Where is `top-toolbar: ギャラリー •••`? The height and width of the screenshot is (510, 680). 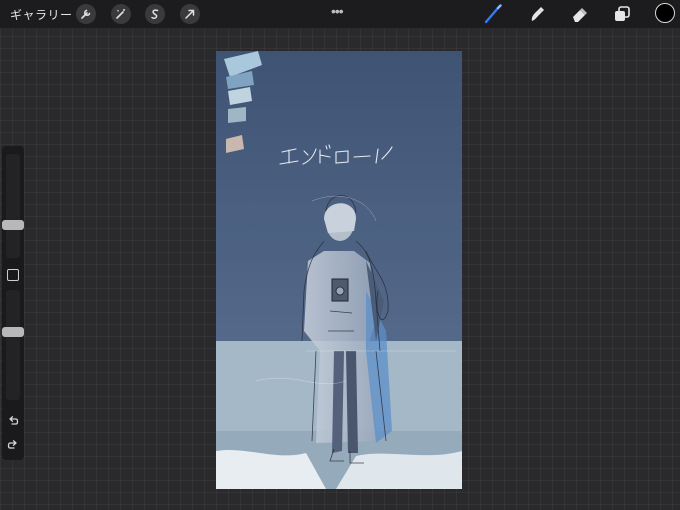
top-toolbar: ギャラリー ••• is located at coordinates (340, 14).